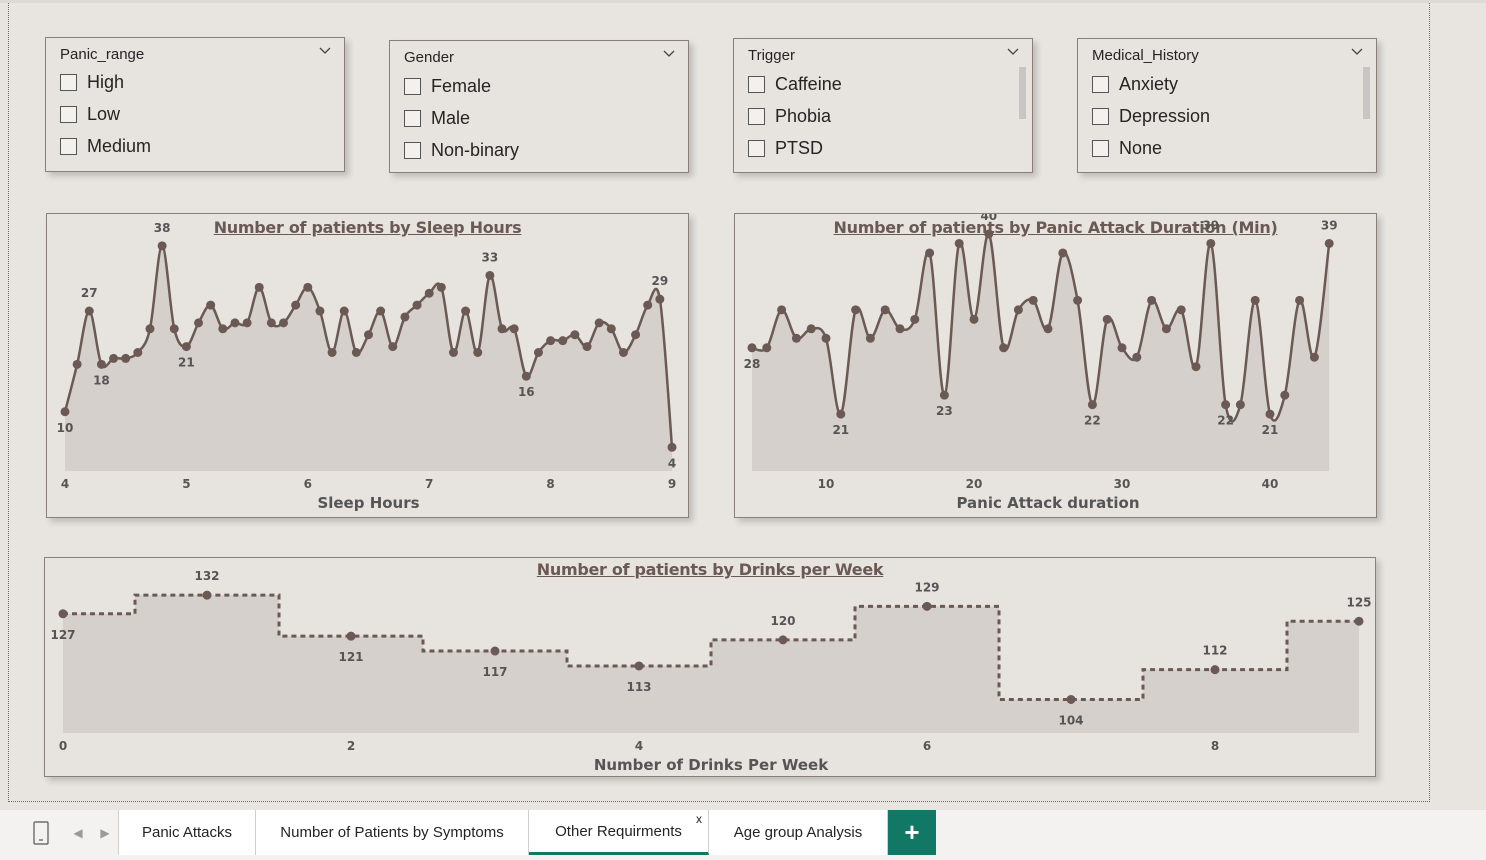 The image size is (1486, 860). Describe the element at coordinates (92, 82) in the screenshot. I see `slicer-option: High` at that location.